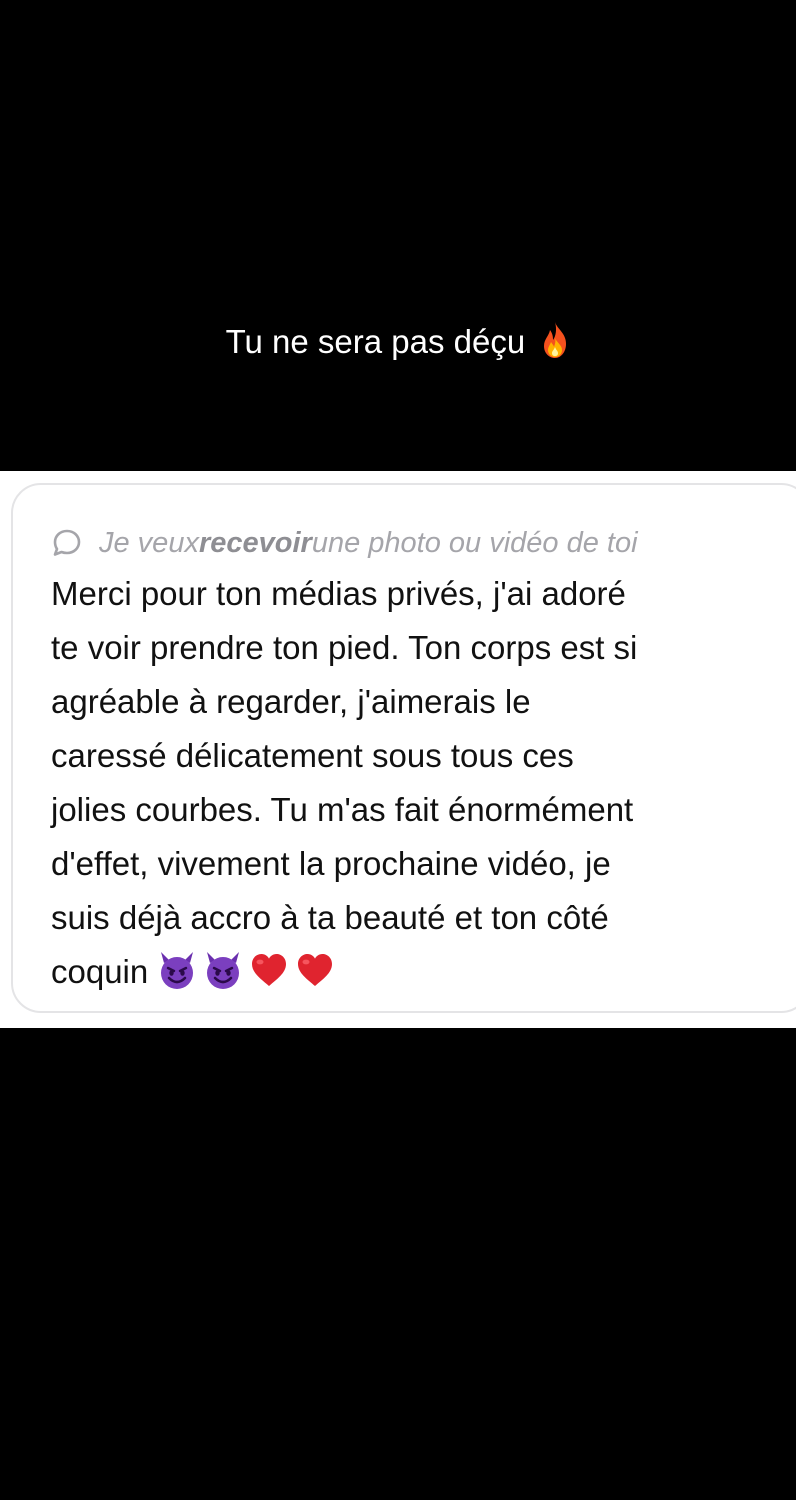 This screenshot has width=796, height=1500. What do you see at coordinates (411, 972) in the screenshot?
I see `answer-last-line: coquin` at bounding box center [411, 972].